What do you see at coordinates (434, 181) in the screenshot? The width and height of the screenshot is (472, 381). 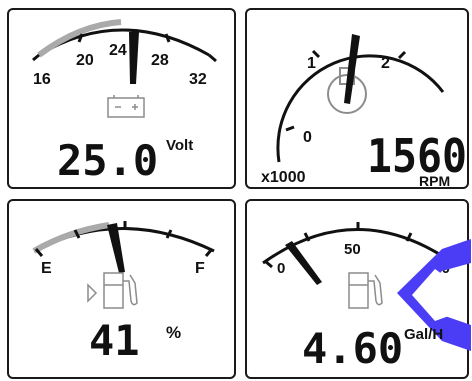 I see `tachometer-unit: RPM` at bounding box center [434, 181].